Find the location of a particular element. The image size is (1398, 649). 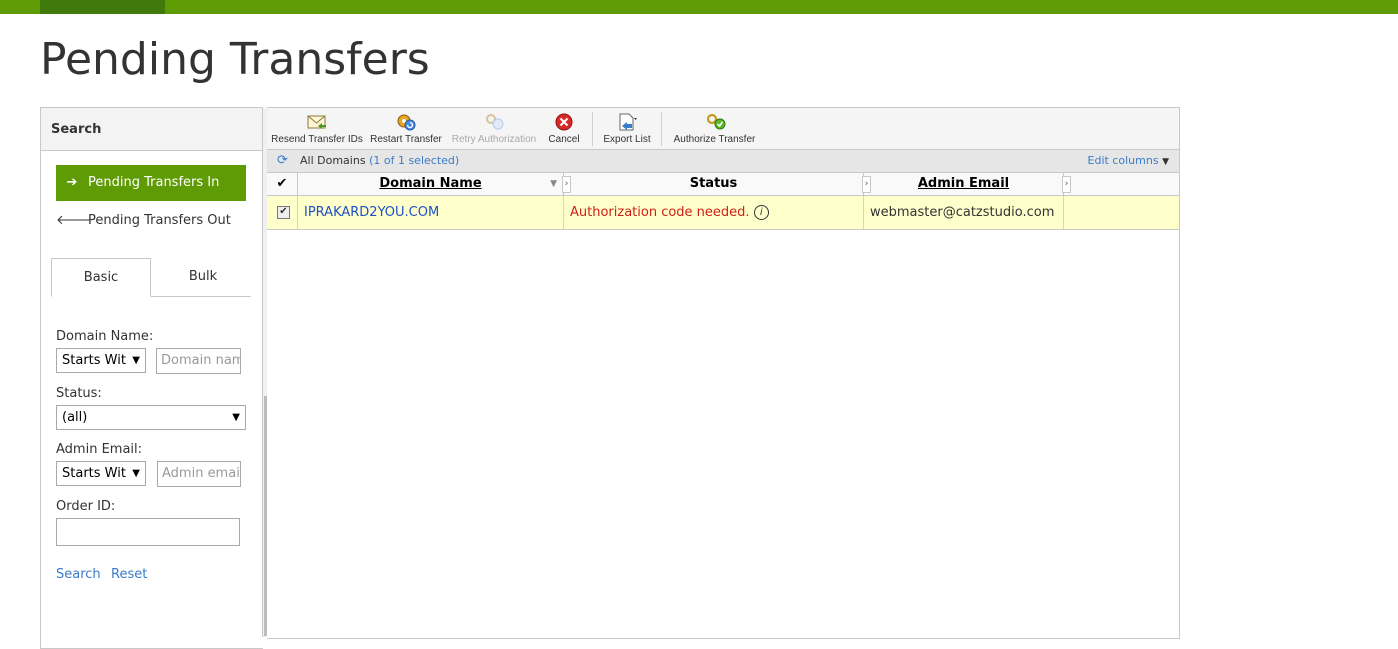

nav-pending-transfers-in: ➔ Pending Transfers In is located at coordinates (151, 183).